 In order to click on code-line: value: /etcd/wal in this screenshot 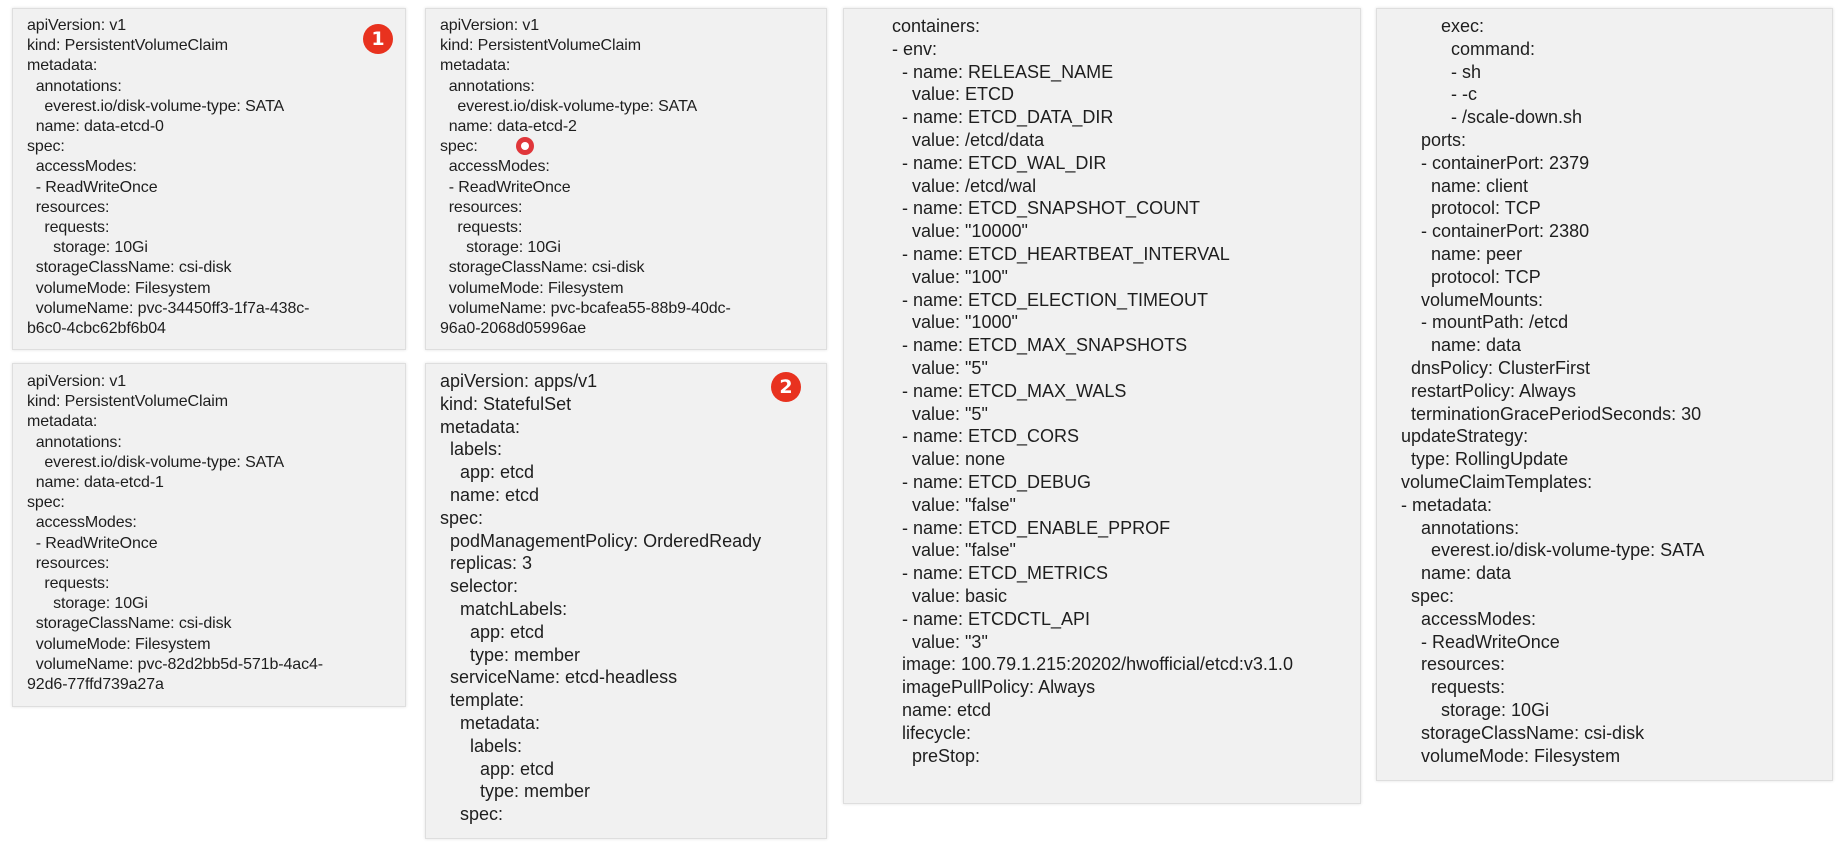, I will do `click(964, 185)`.